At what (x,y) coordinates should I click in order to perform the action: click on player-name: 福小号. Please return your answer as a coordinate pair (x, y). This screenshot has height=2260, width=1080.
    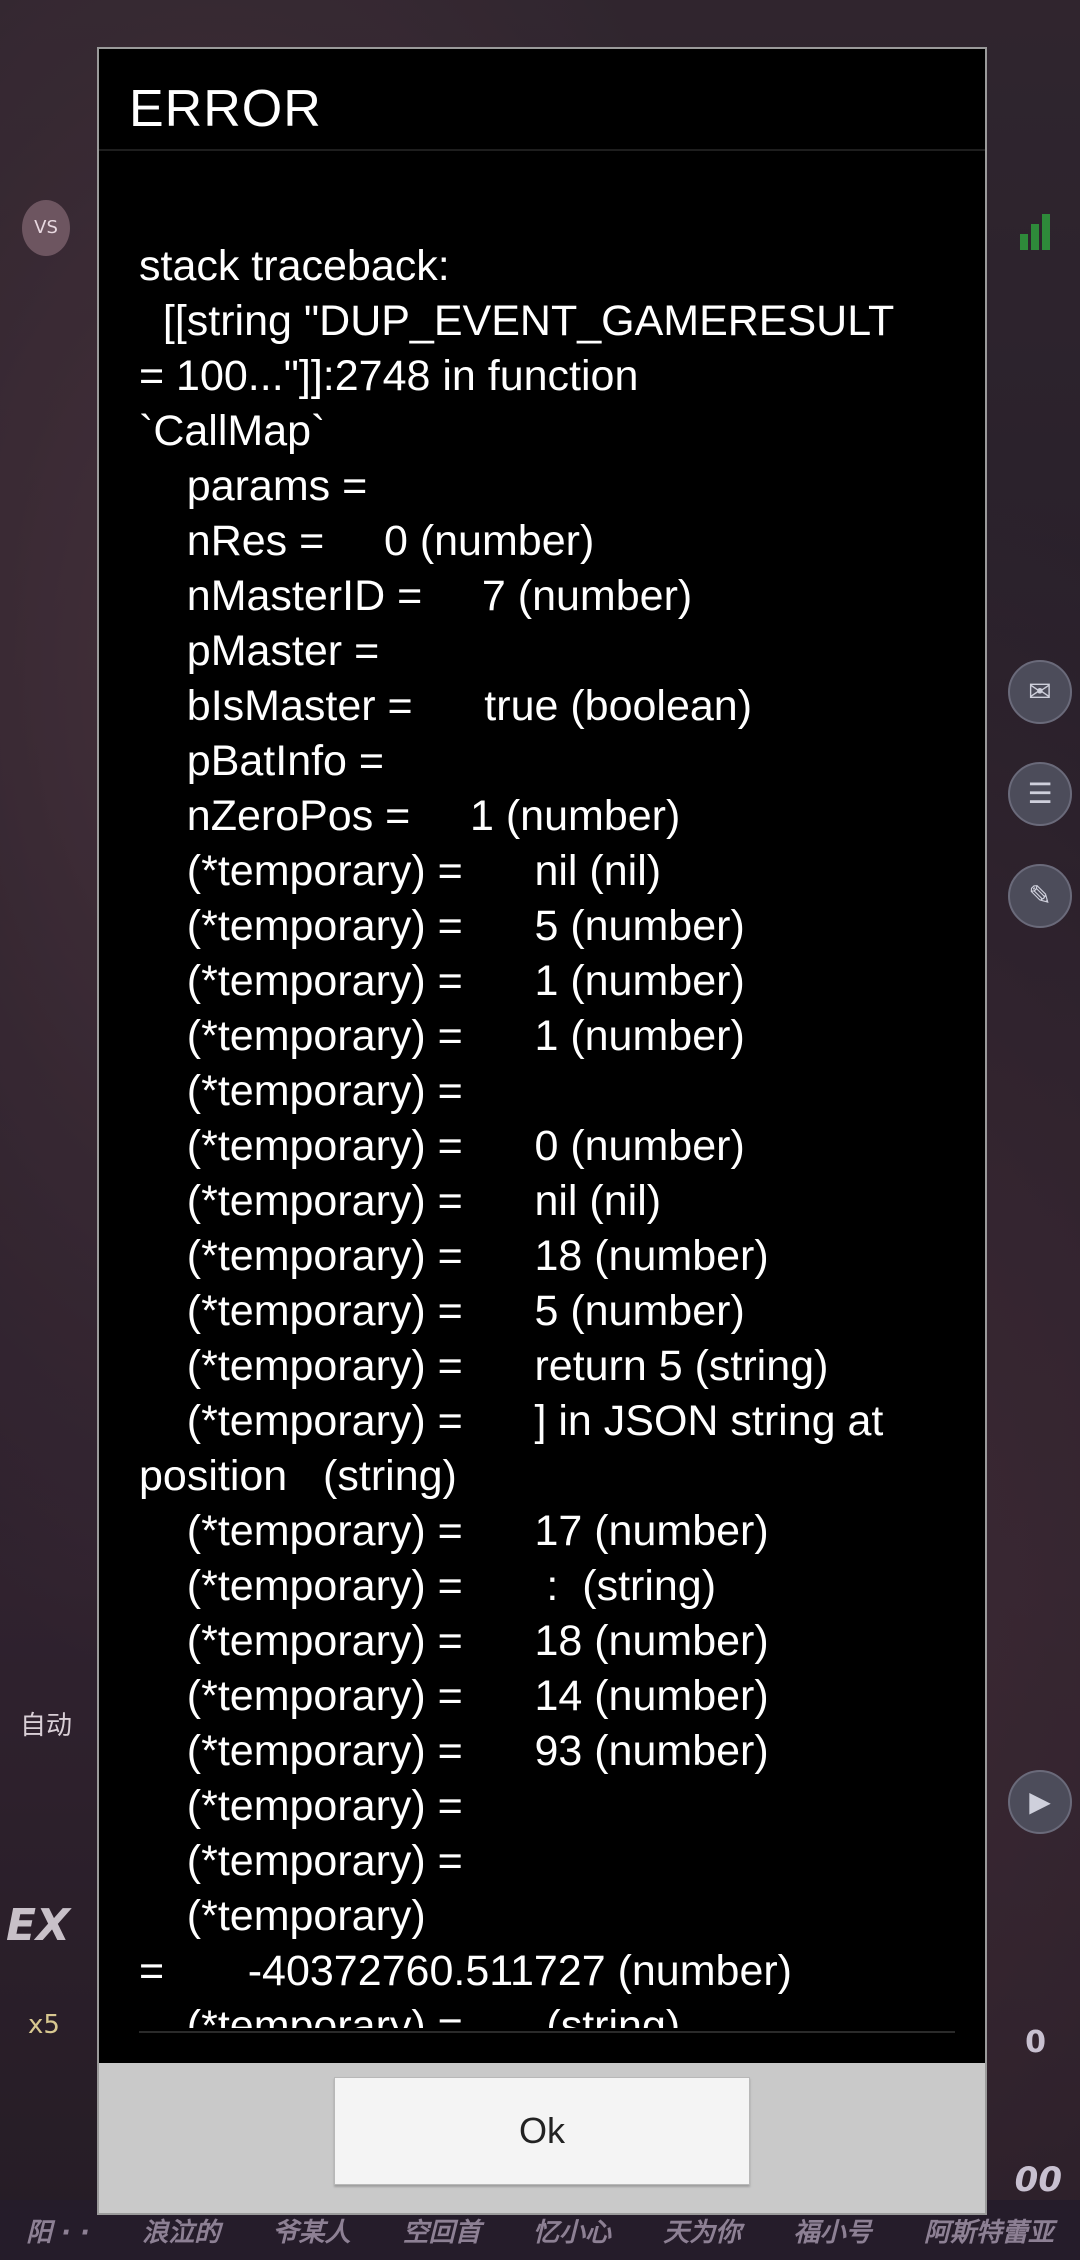
    Looking at the image, I should click on (832, 2232).